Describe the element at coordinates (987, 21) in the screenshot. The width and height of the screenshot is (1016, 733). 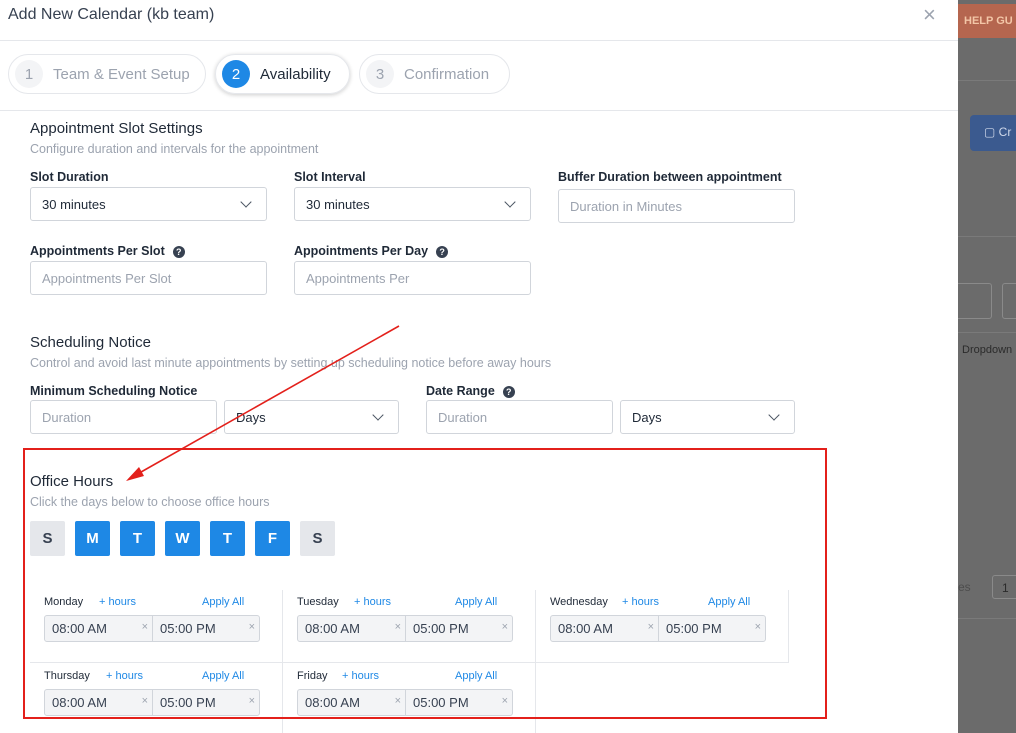
I see `help-guide-banner: HELP GU` at that location.